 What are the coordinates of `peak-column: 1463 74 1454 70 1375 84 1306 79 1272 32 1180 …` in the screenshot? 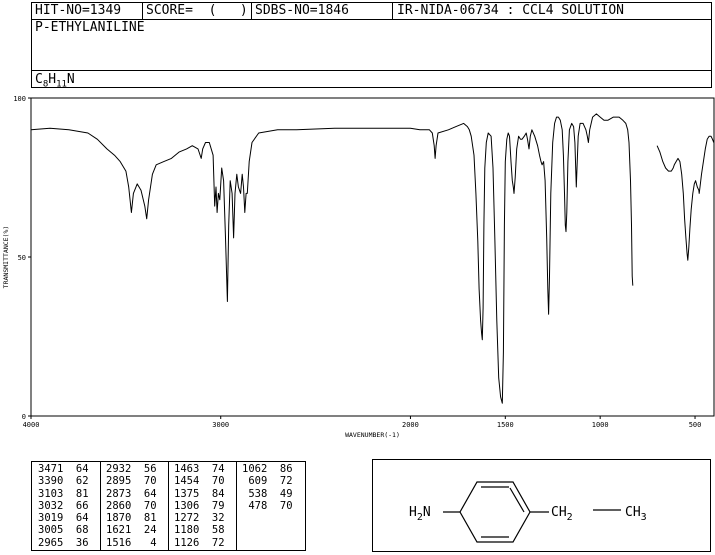 It's located at (202, 506).